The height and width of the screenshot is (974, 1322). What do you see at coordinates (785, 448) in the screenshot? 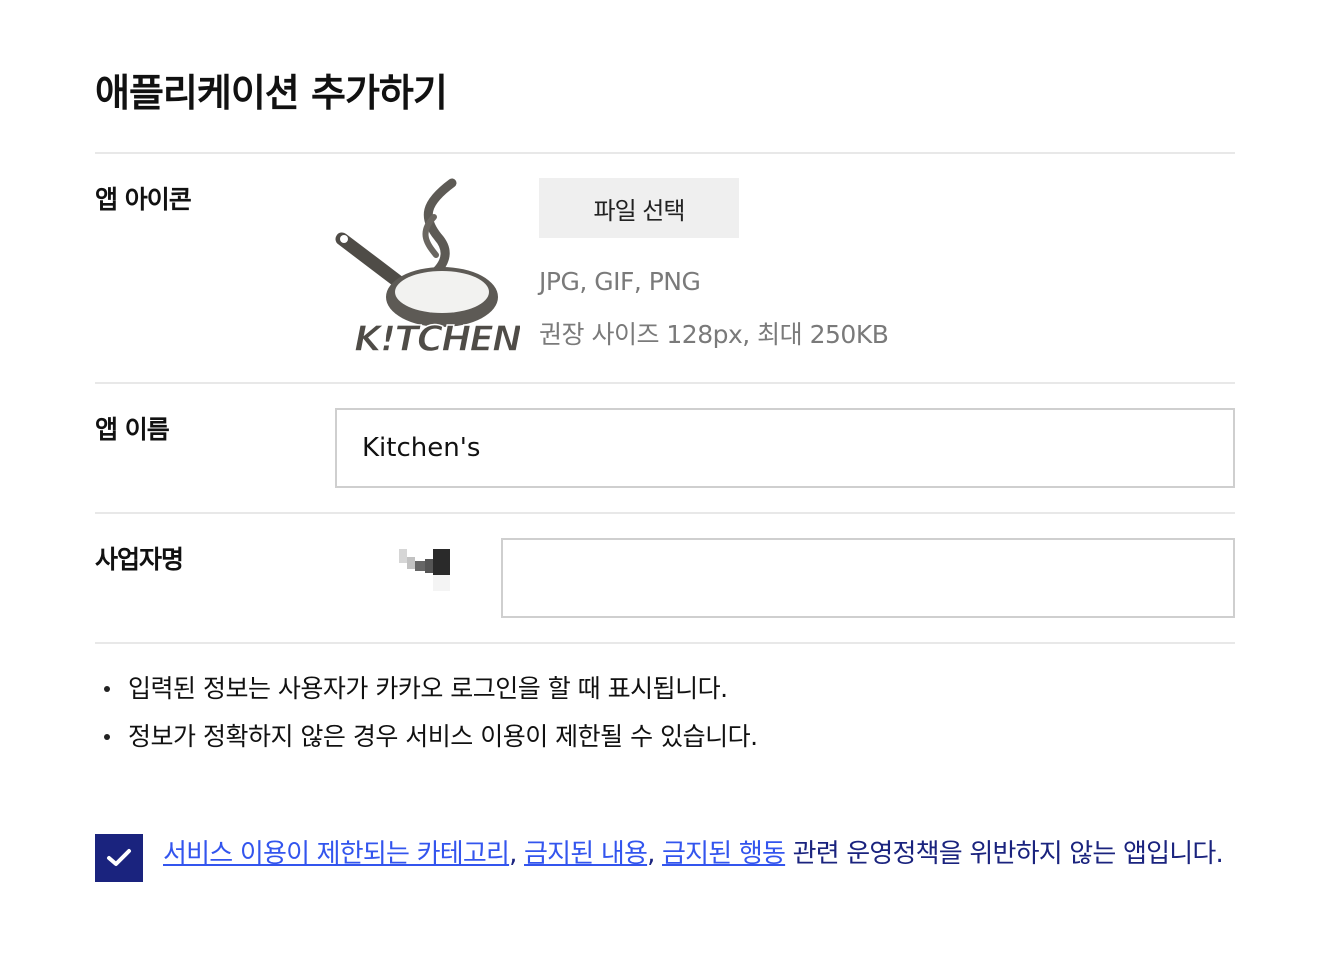
I see `app-name-input` at bounding box center [785, 448].